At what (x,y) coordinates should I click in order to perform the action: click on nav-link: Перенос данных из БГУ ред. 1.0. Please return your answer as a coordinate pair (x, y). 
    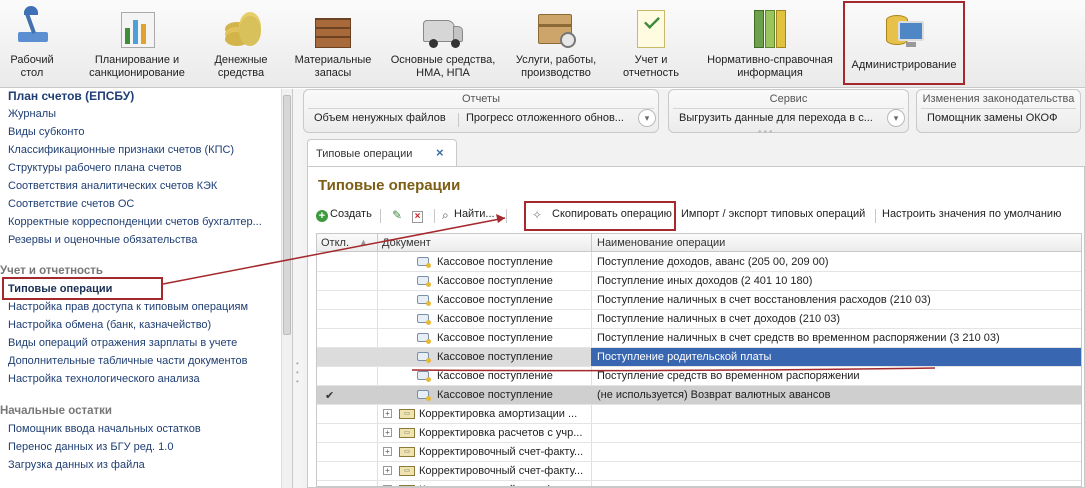
    Looking at the image, I should click on (90, 447).